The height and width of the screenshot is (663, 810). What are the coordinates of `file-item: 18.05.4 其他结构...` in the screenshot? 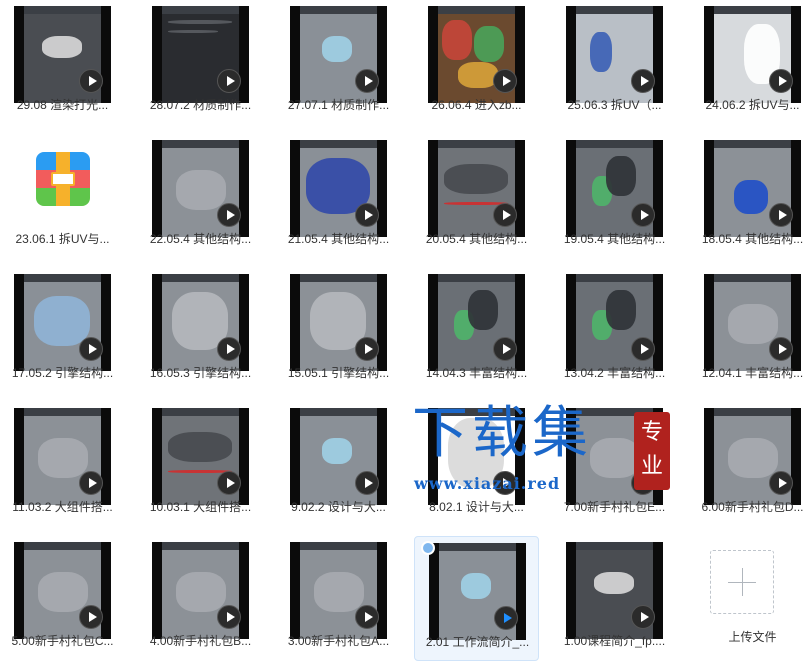 It's located at (750, 196).